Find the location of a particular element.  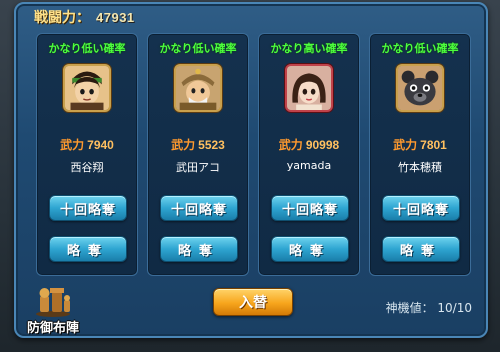

player-name: 武田アコ is located at coordinates (198, 167).